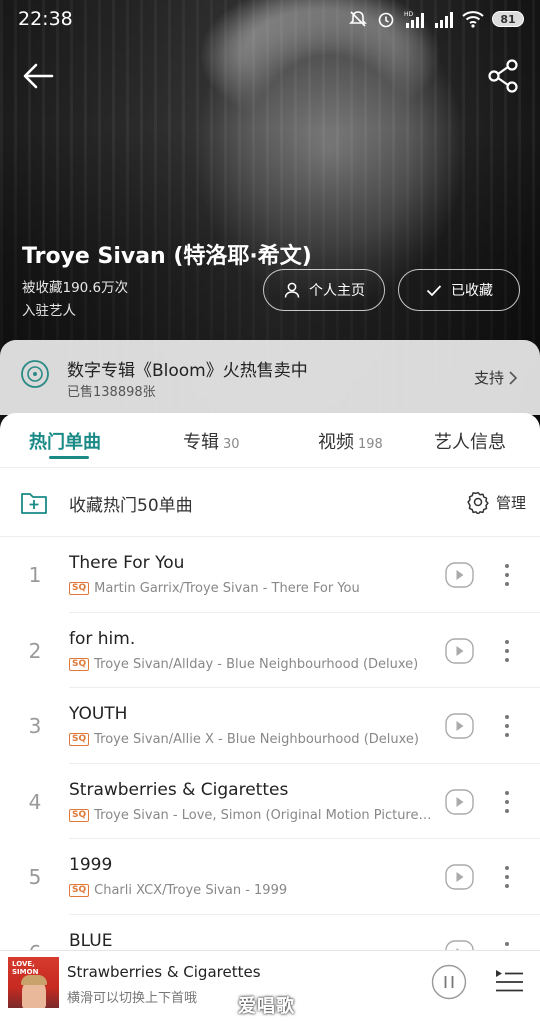 Image resolution: width=540 pixels, height=1021 pixels. What do you see at coordinates (510, 502) in the screenshot?
I see `manage-label: 管理` at bounding box center [510, 502].